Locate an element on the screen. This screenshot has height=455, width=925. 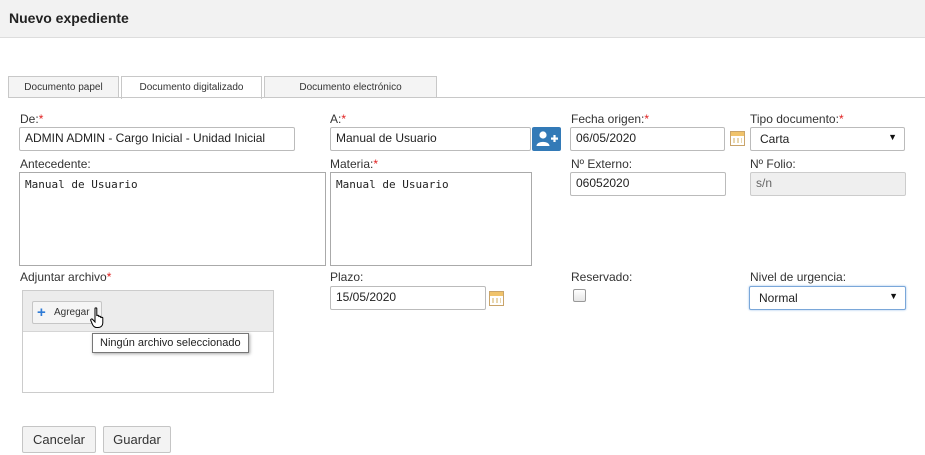
nivel-urgencia-value: Normal is located at coordinates (778, 298).